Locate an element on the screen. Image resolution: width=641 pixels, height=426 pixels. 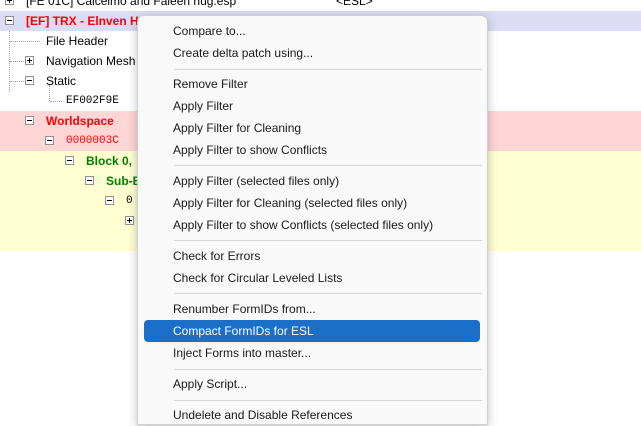
tree-row-label: Static is located at coordinates (61, 81).